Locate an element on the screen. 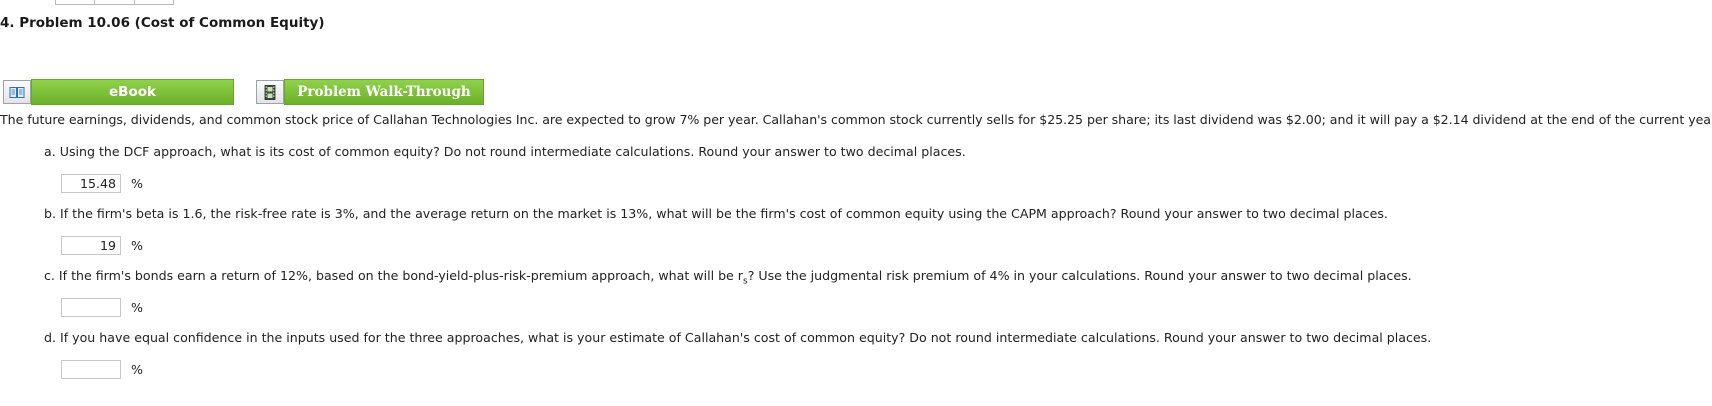 The width and height of the screenshot is (1712, 406). answer-input-c is located at coordinates (91, 307).